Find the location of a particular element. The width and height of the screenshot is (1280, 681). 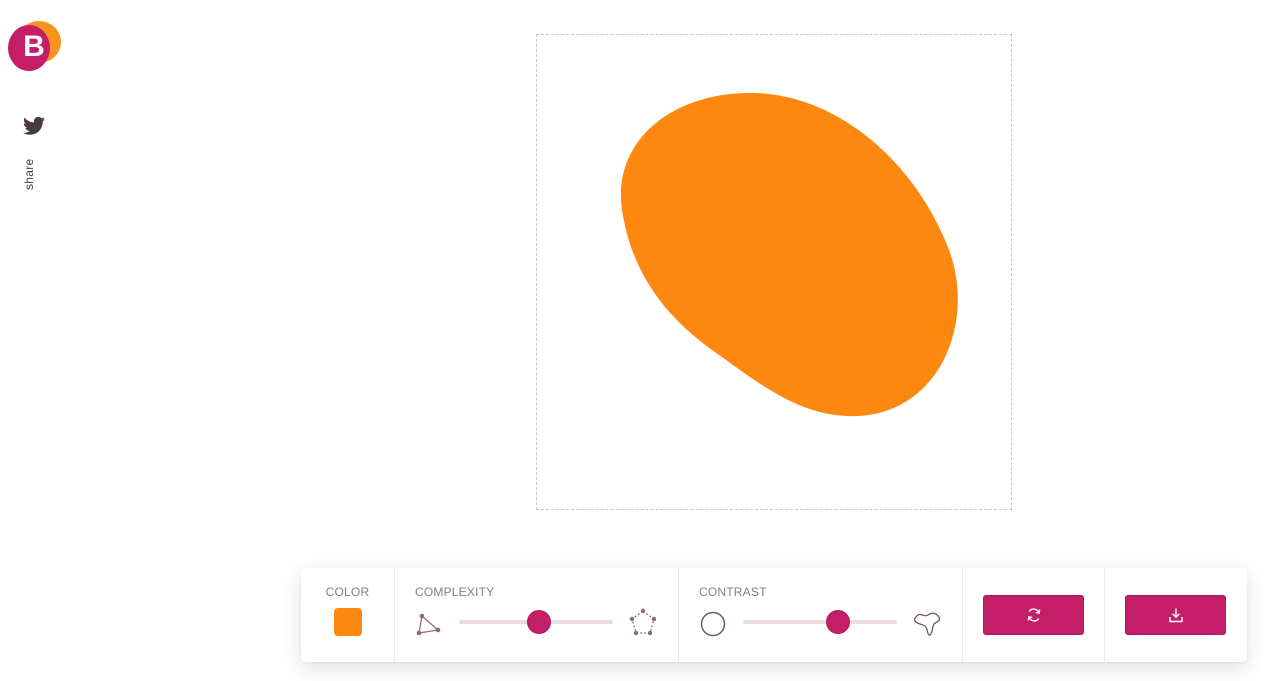

contrast-slider is located at coordinates (820, 622).